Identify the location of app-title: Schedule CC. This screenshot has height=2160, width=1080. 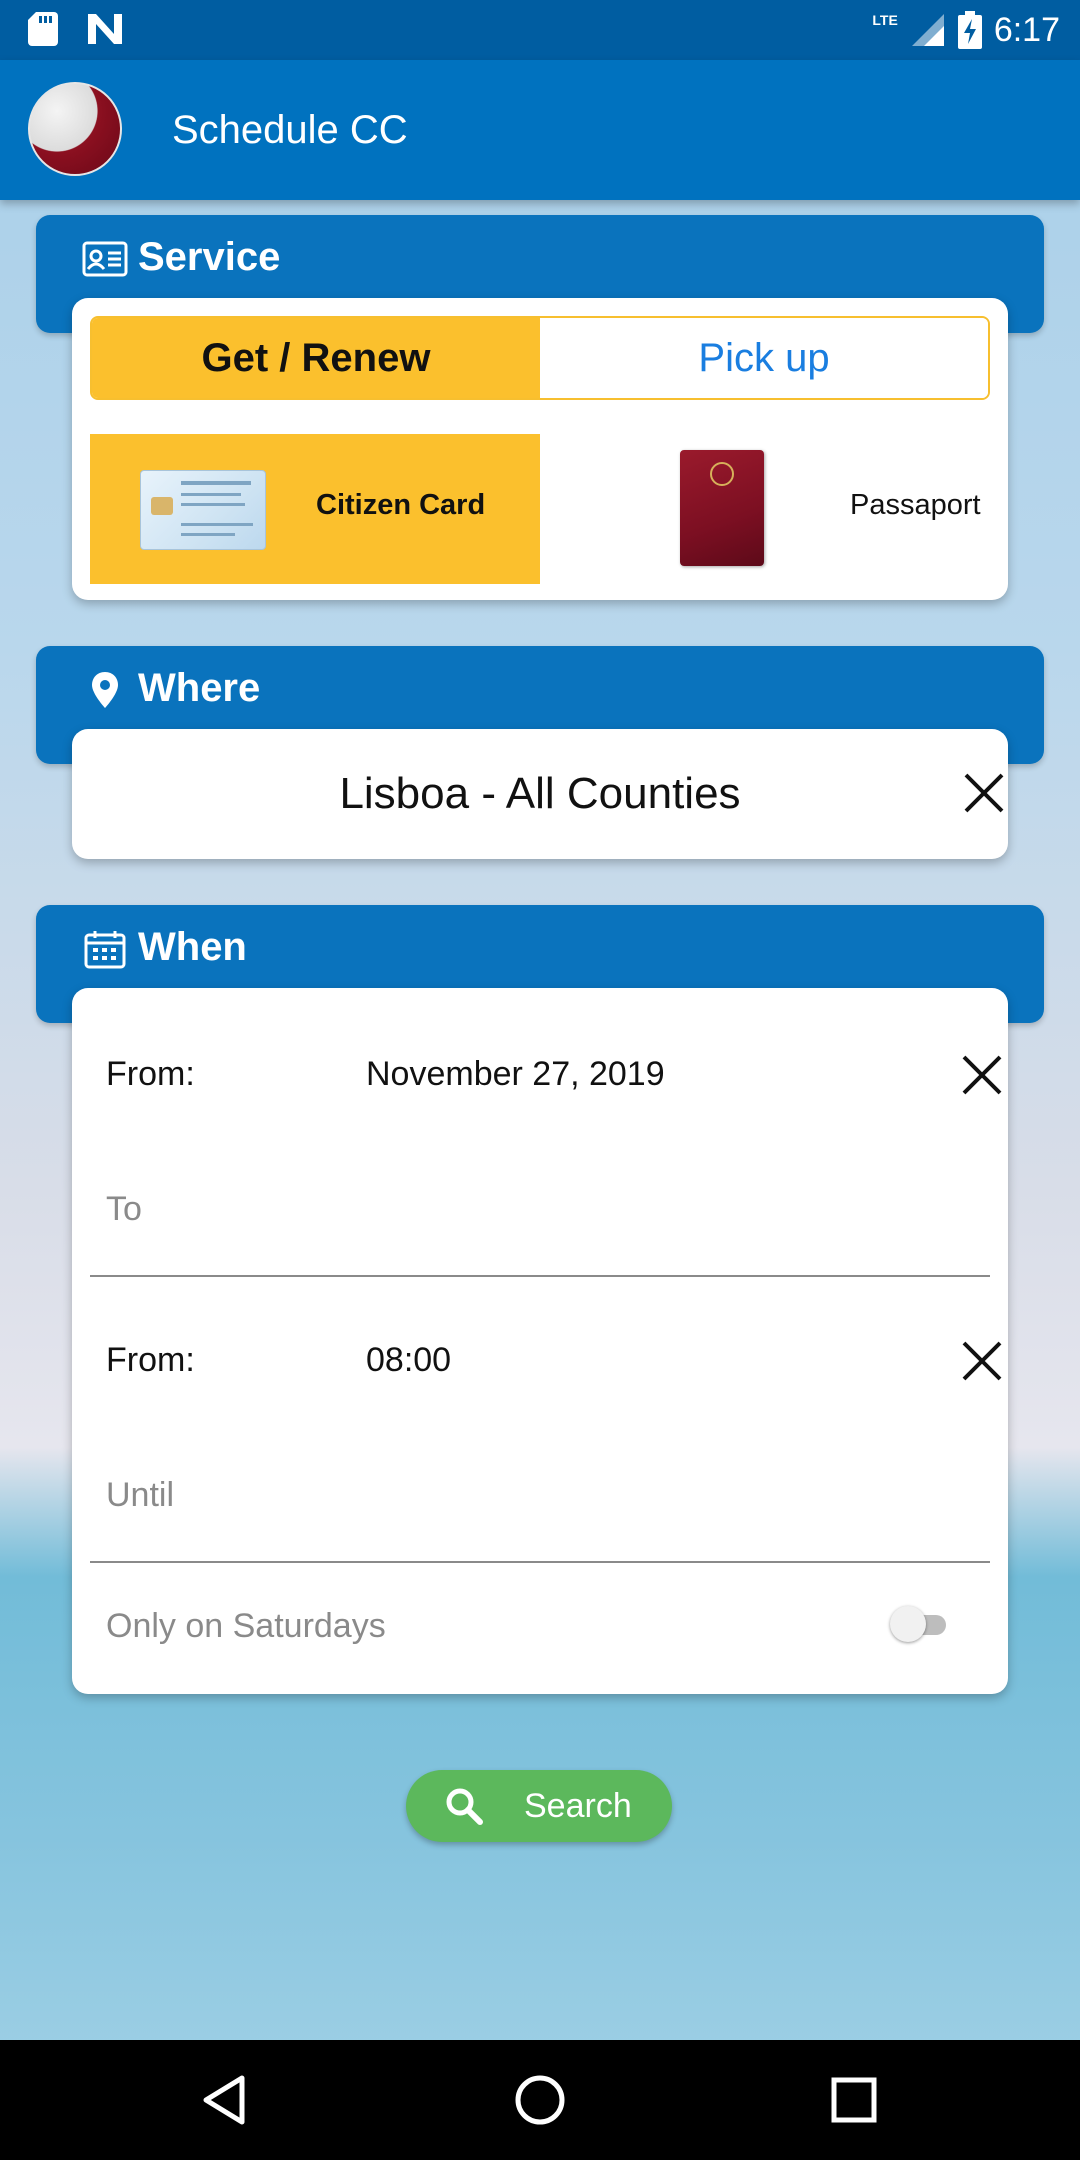
(290, 130).